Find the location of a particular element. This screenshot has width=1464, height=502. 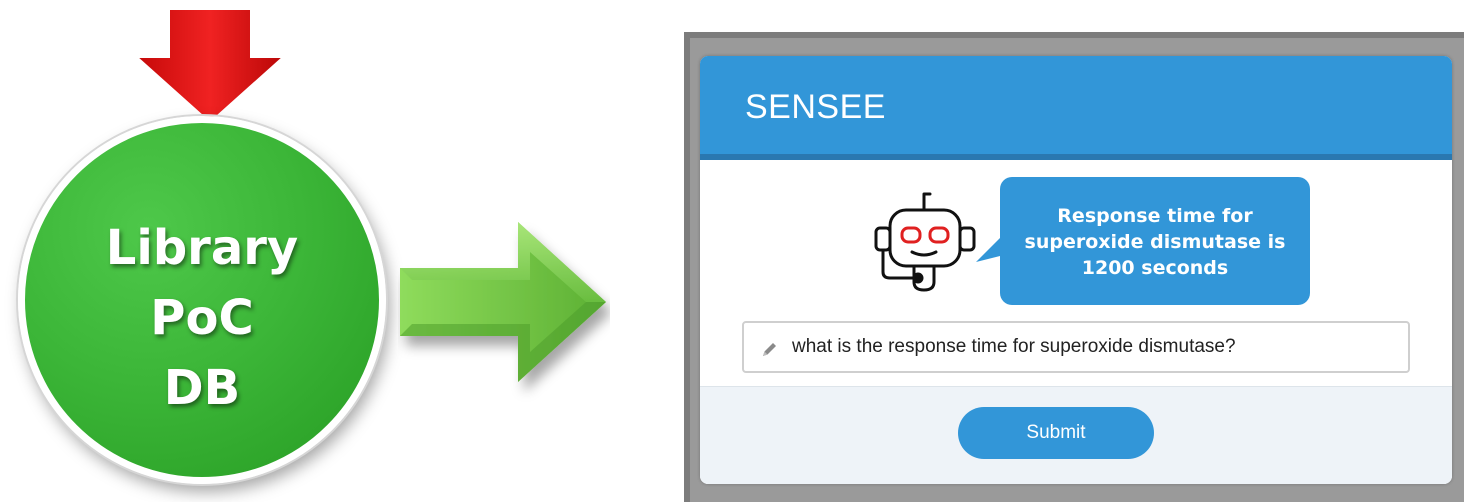

app-footer: Submit is located at coordinates (1076, 435).